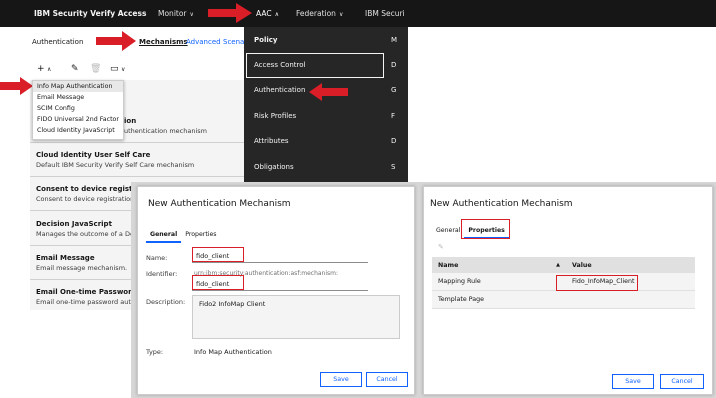  What do you see at coordinates (275, 116) in the screenshot?
I see `menu-item-risk-profiles: Risk Profiles` at bounding box center [275, 116].